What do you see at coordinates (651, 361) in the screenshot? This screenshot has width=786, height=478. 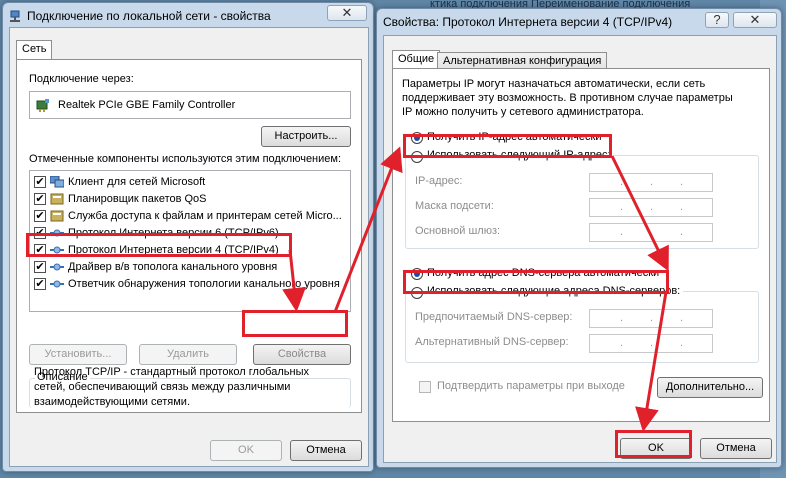 I see `arrow-to-ok` at bounding box center [651, 361].